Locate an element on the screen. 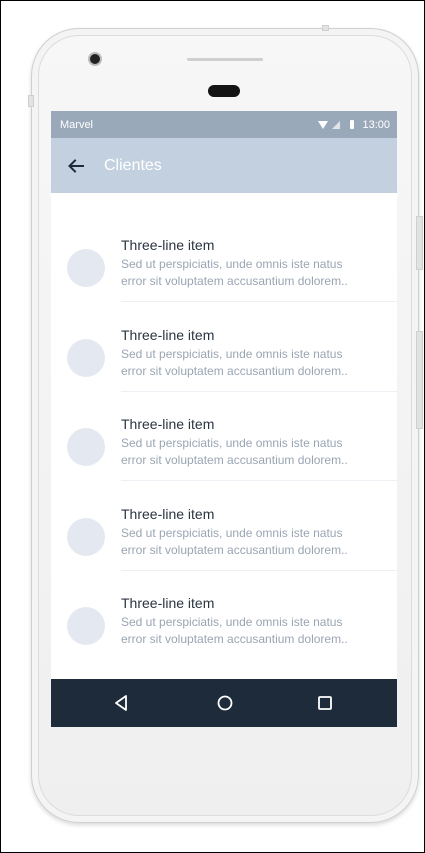 The image size is (425, 853). back-button is located at coordinates (76, 165).